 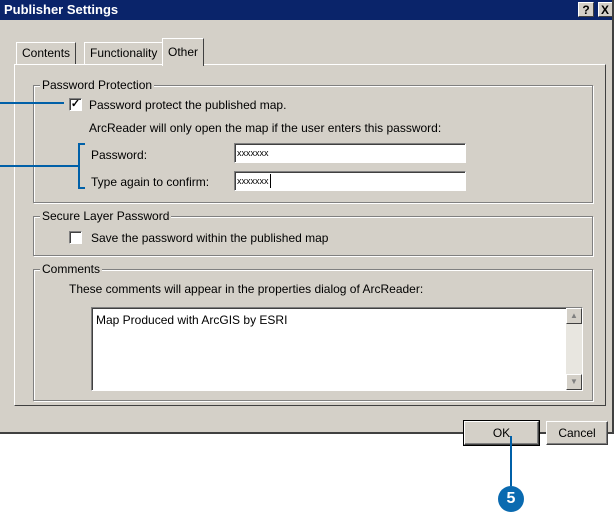 I want to click on check-icon: ✓, so click(x=75, y=104).